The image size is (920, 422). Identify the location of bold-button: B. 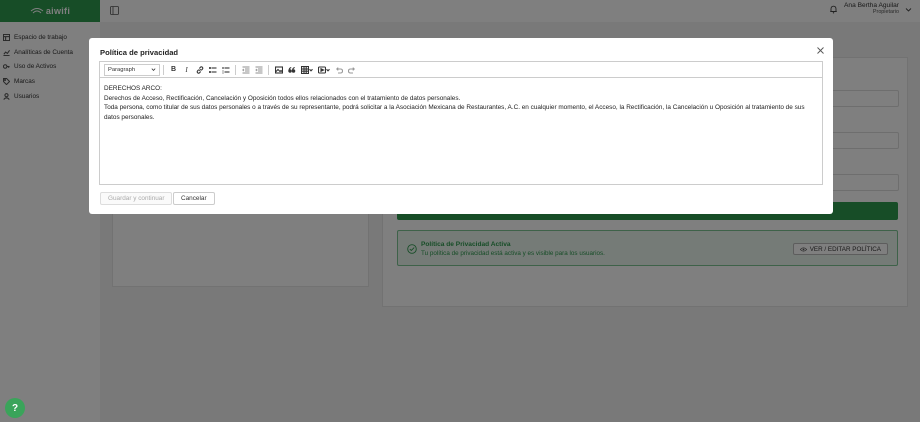
(173, 70).